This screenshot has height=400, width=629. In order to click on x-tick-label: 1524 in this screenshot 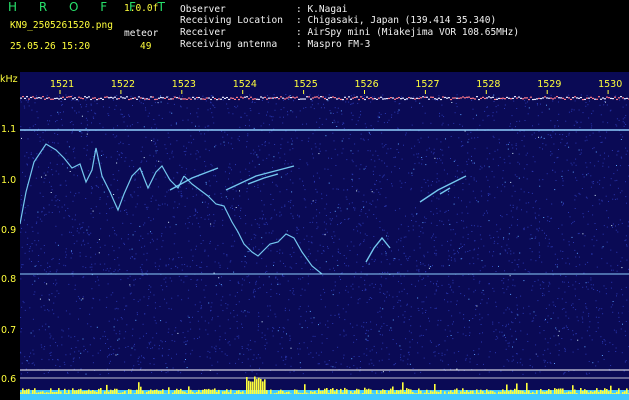, I will do `click(244, 84)`.